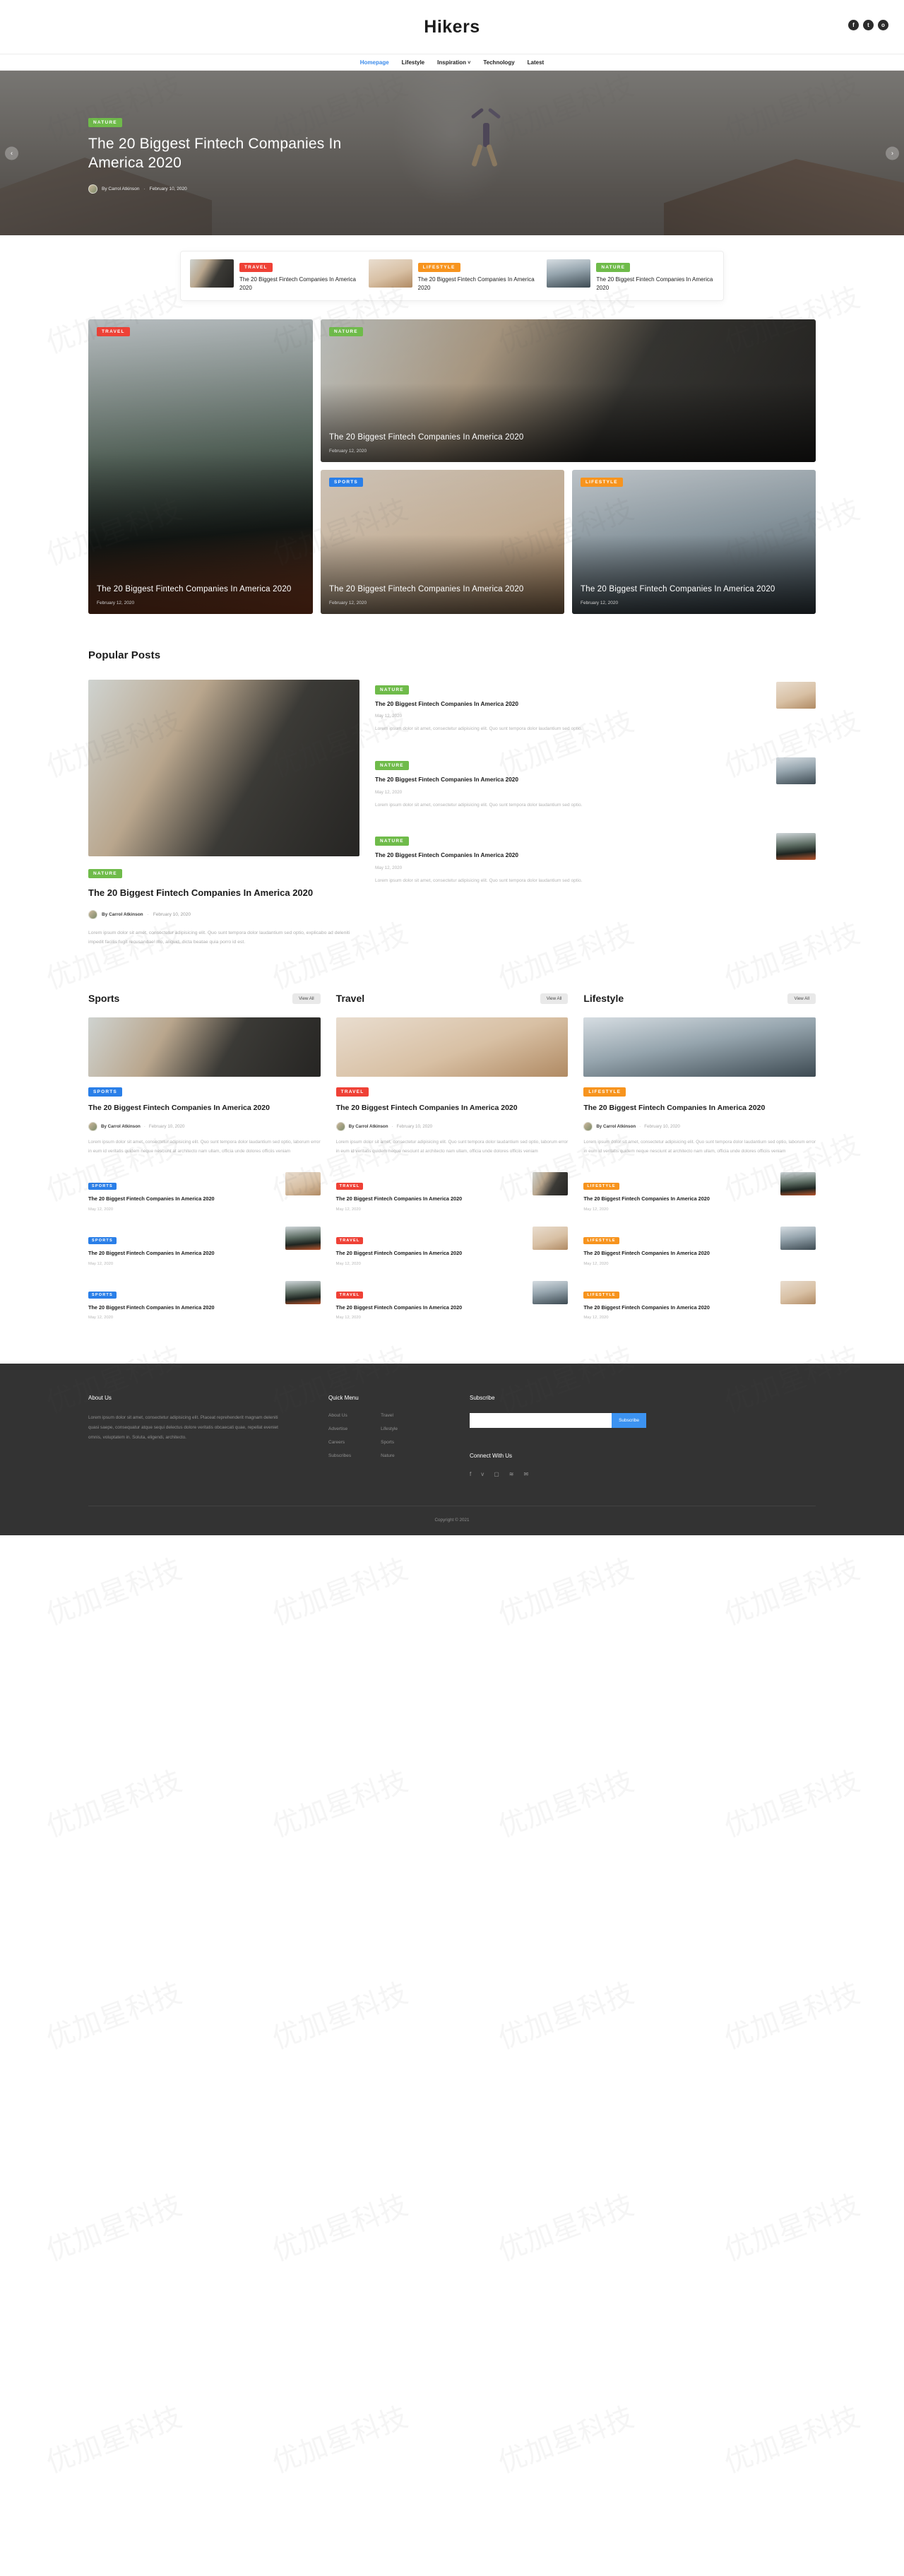 This screenshot has height=2576, width=904. Describe the element at coordinates (105, 873) in the screenshot. I see `popular-main-badge: NATURE` at that location.